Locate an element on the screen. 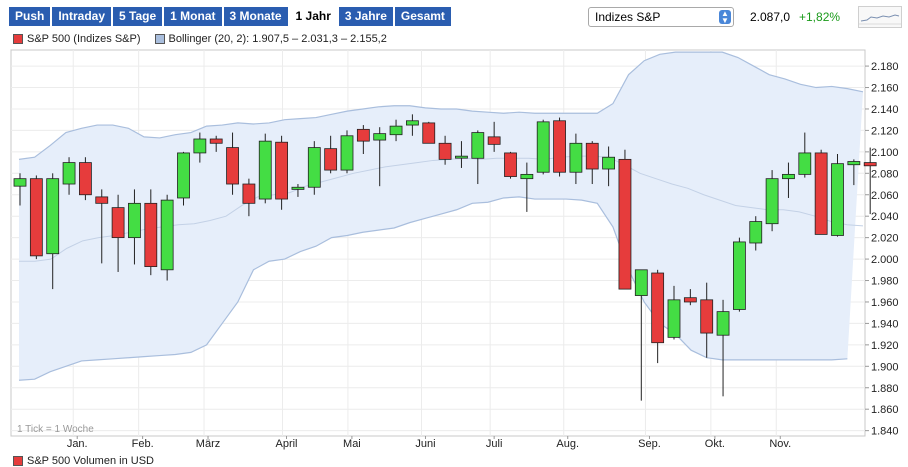 The width and height of the screenshot is (908, 467). x-tick-label: April is located at coordinates (286, 444).